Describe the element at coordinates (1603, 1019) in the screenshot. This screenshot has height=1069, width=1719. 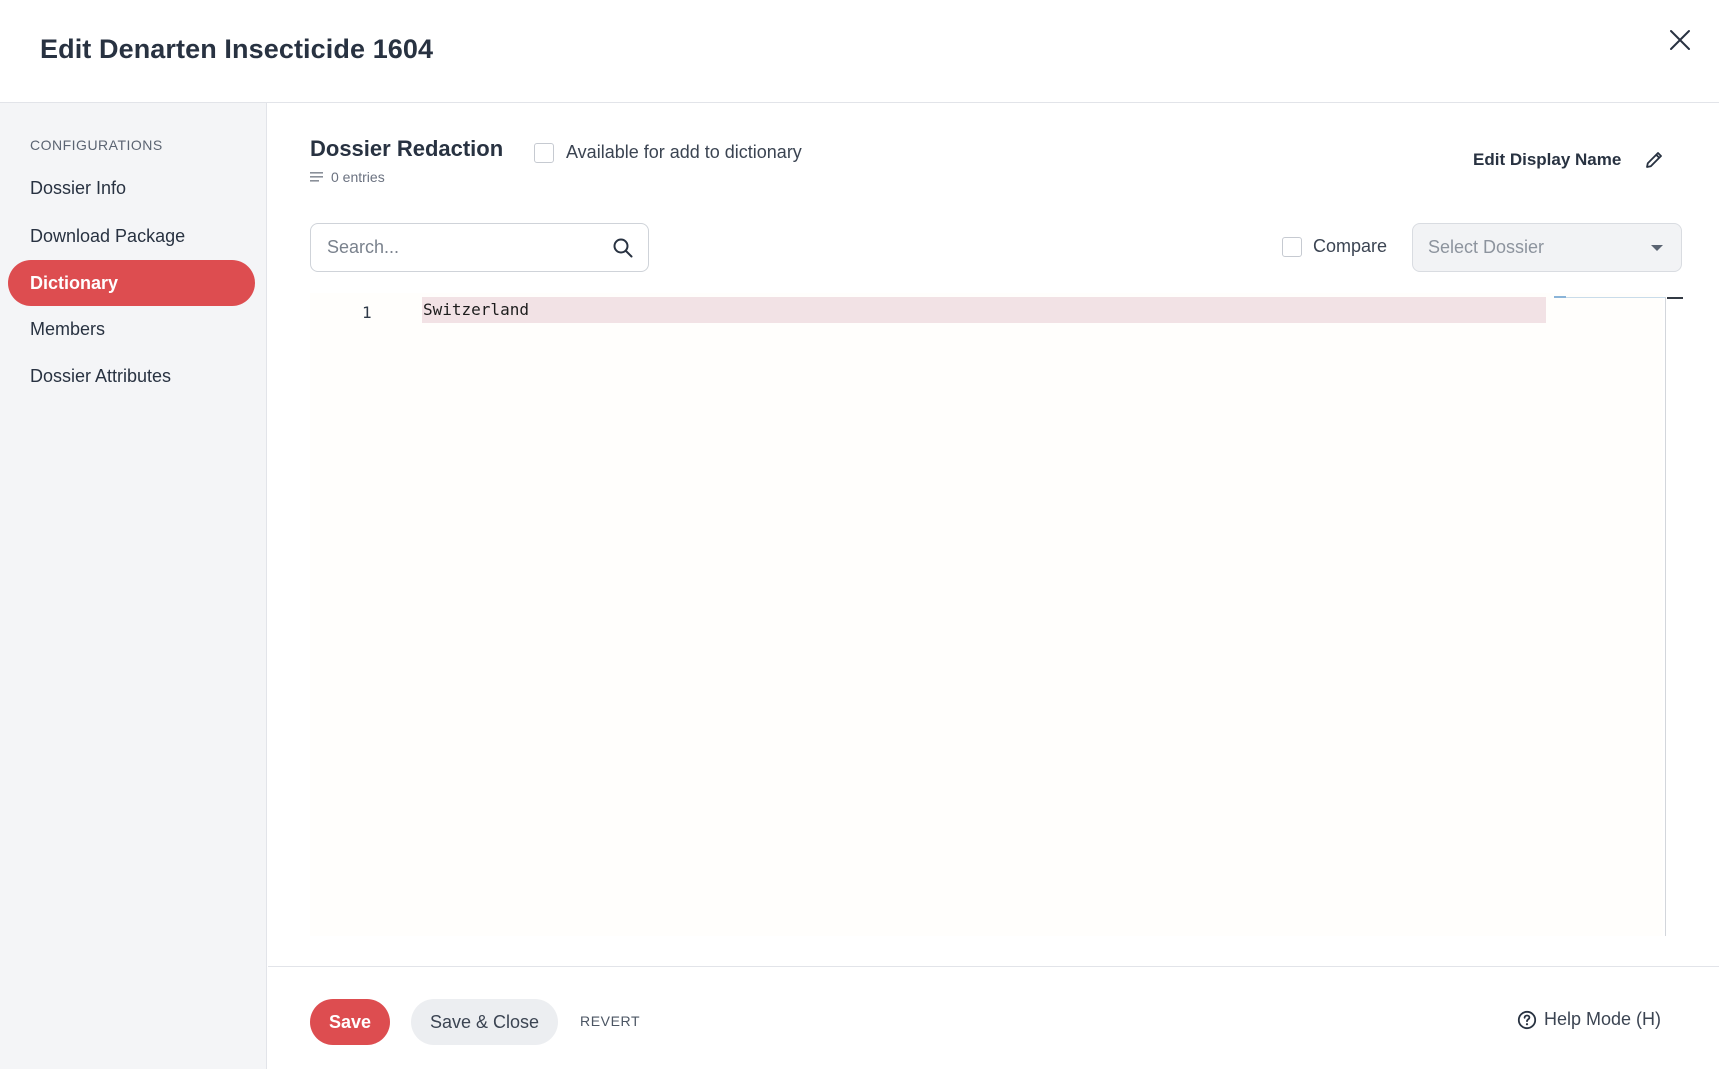
I see `help-mode-label: Help Mode (H)` at that location.